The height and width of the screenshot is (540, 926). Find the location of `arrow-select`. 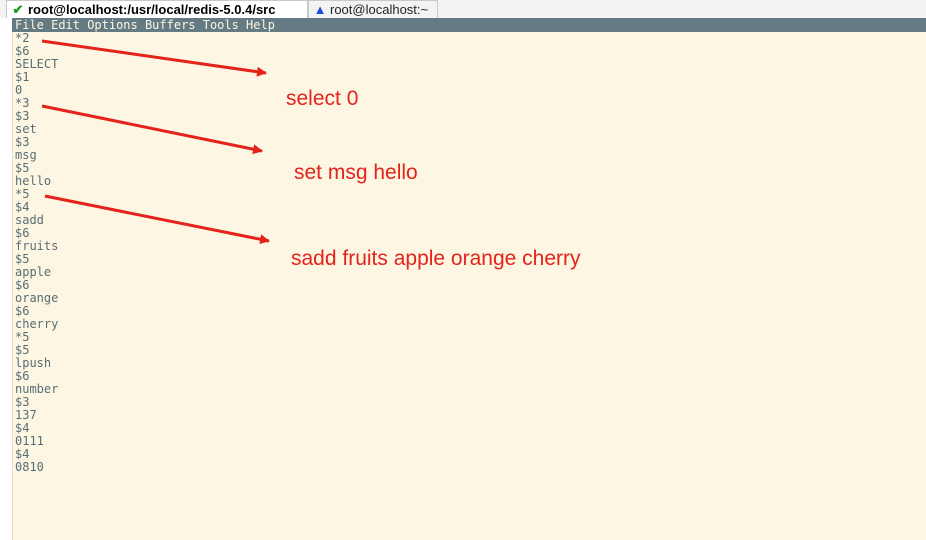

arrow-select is located at coordinates (154, 58).